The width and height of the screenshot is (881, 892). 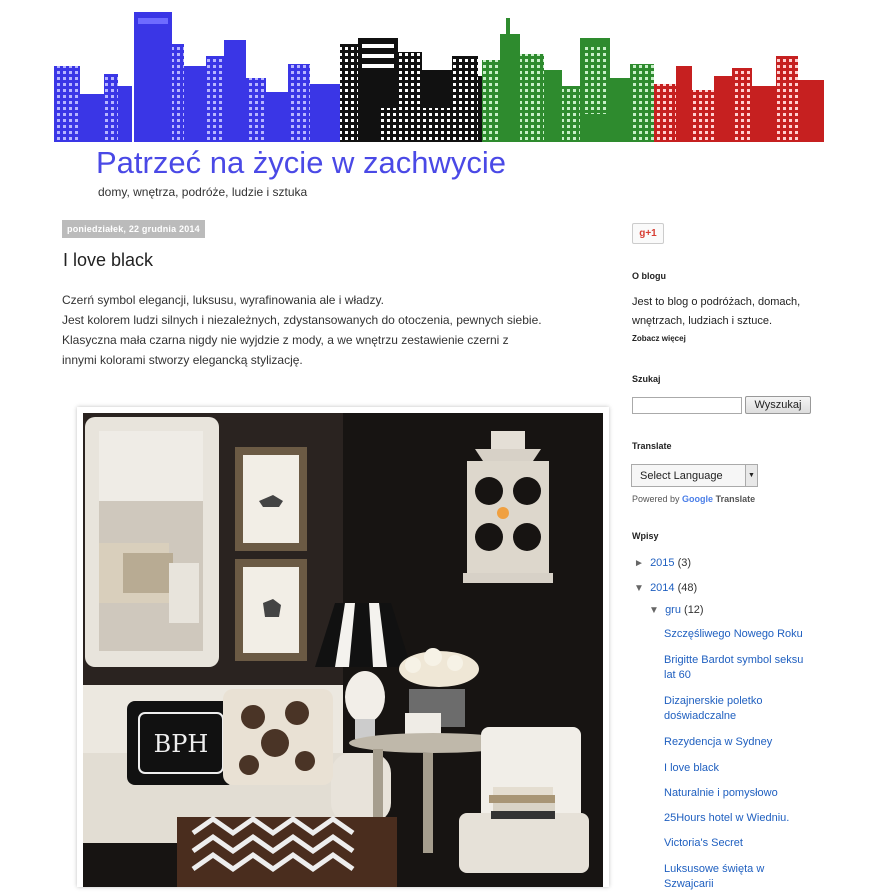 What do you see at coordinates (656, 499) in the screenshot?
I see `powered-by-label: Powered by` at bounding box center [656, 499].